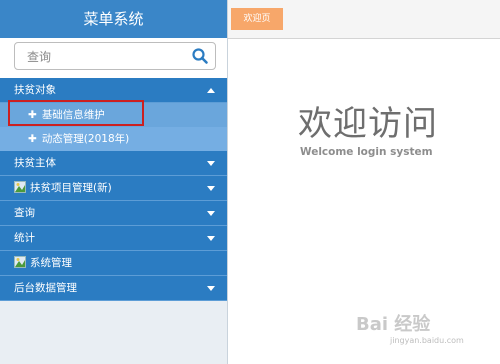 This screenshot has height=364, width=500. Describe the element at coordinates (107, 57) in the screenshot. I see `search-input` at that location.